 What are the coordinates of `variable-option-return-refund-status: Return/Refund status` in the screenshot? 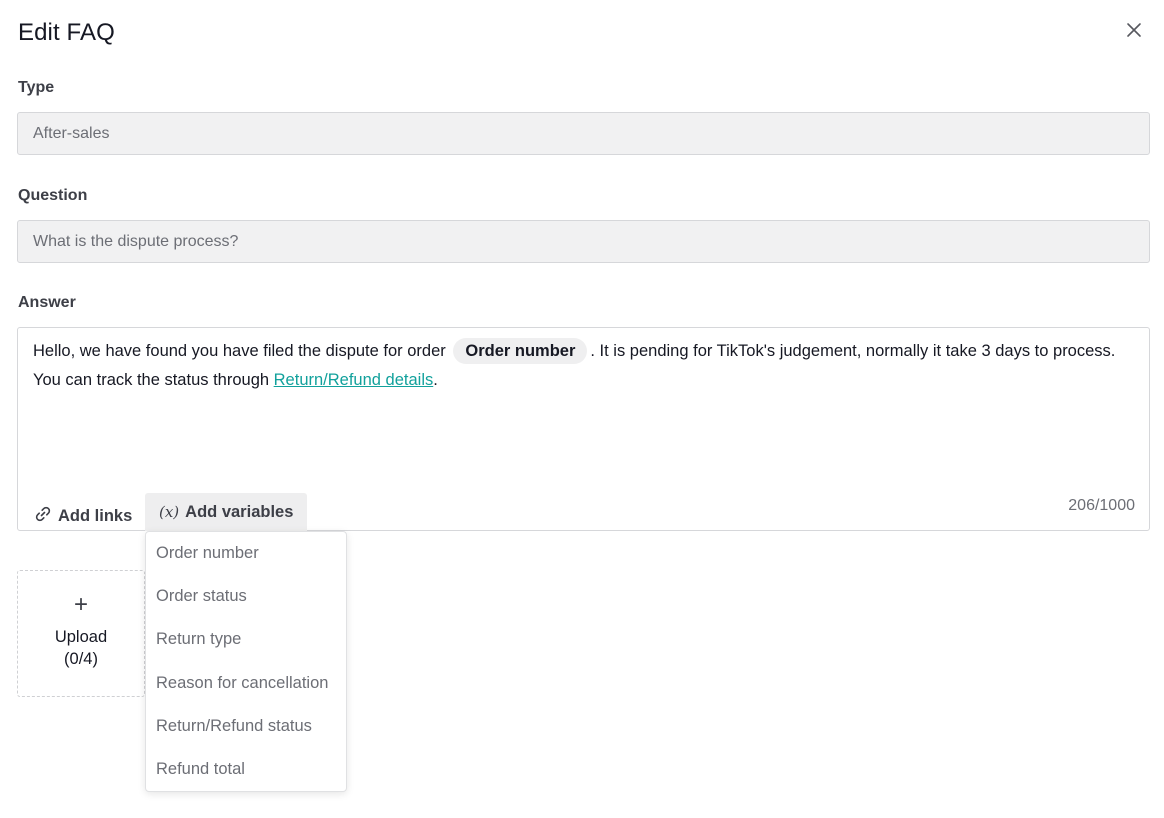 It's located at (246, 726).